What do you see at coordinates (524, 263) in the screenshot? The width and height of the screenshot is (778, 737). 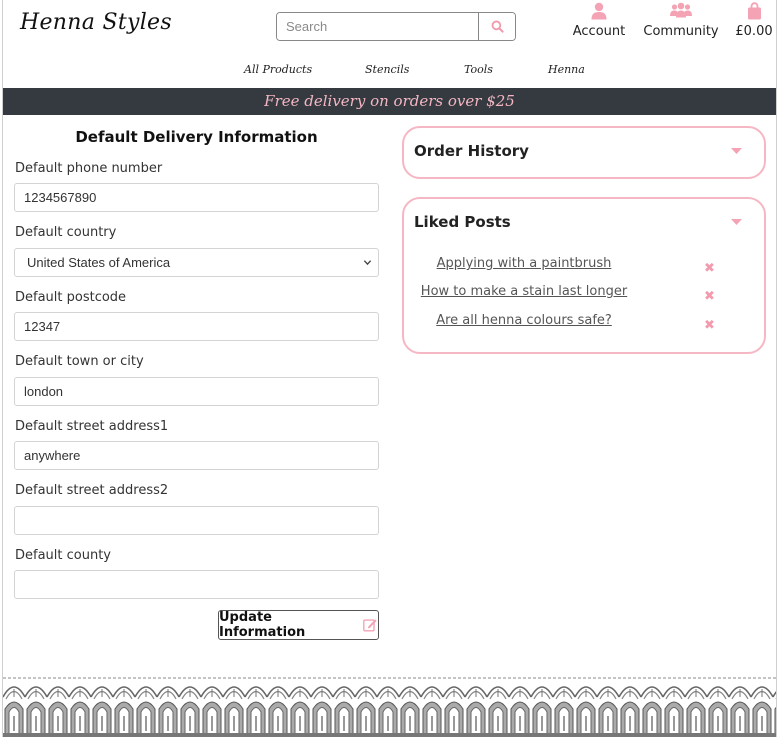 I see `liked-post-link: Applying with a paintbrush` at bounding box center [524, 263].